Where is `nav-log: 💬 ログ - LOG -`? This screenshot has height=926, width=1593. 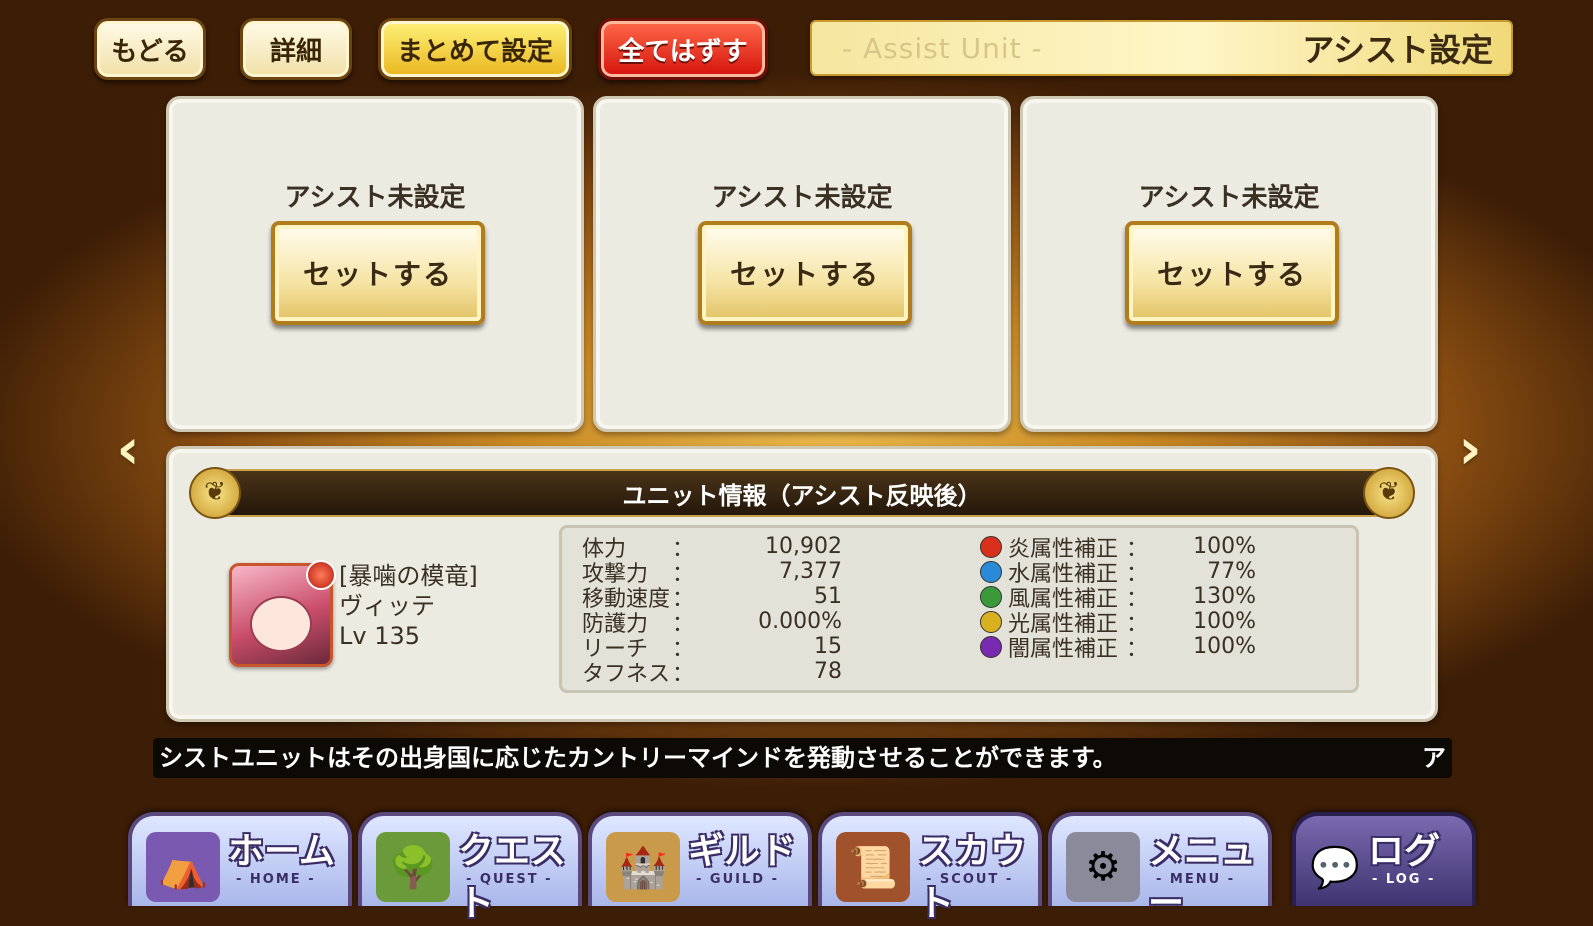 nav-log: 💬 ログ - LOG - is located at coordinates (1384, 859).